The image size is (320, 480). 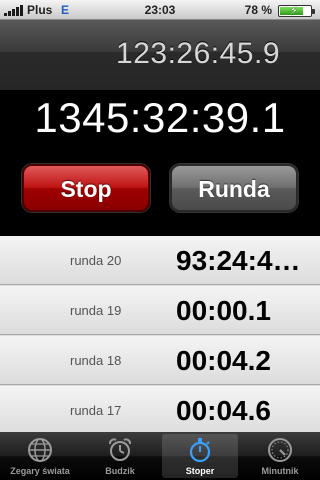 What do you see at coordinates (234, 188) in the screenshot?
I see `lap-button: Runda` at bounding box center [234, 188].